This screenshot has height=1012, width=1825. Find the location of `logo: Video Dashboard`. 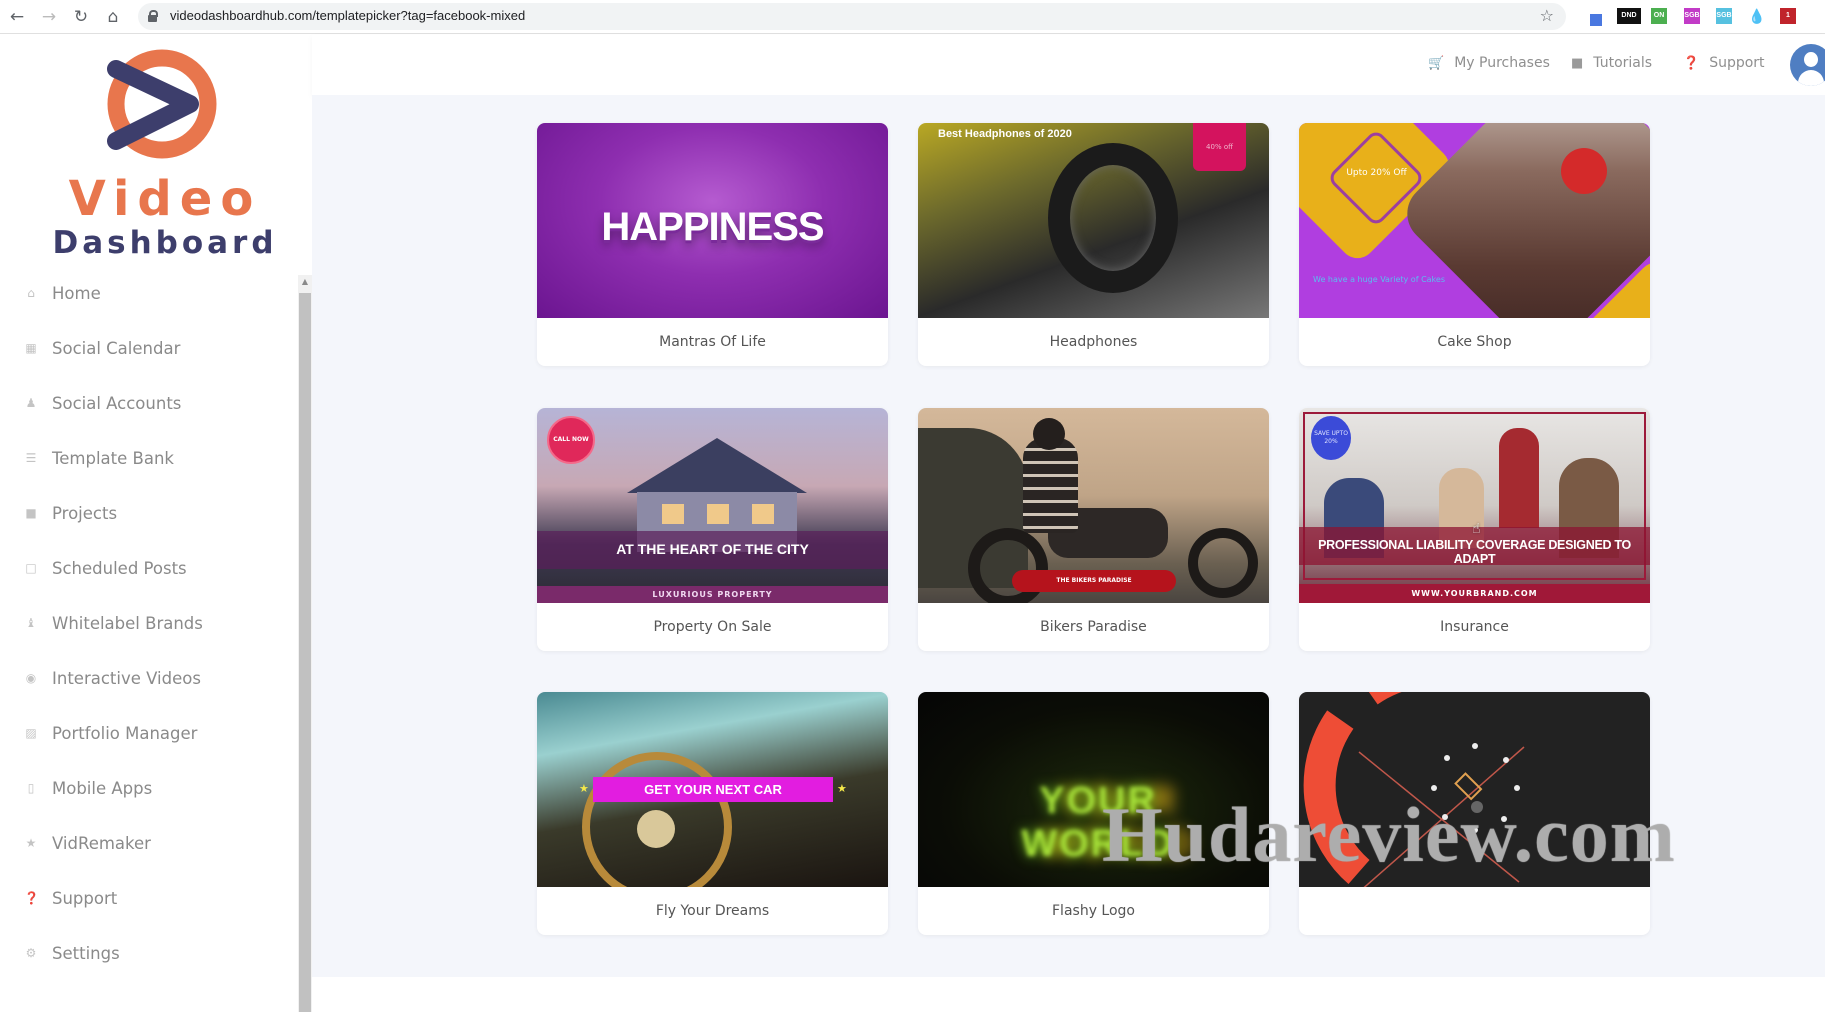

logo: Video Dashboard is located at coordinates (165, 159).